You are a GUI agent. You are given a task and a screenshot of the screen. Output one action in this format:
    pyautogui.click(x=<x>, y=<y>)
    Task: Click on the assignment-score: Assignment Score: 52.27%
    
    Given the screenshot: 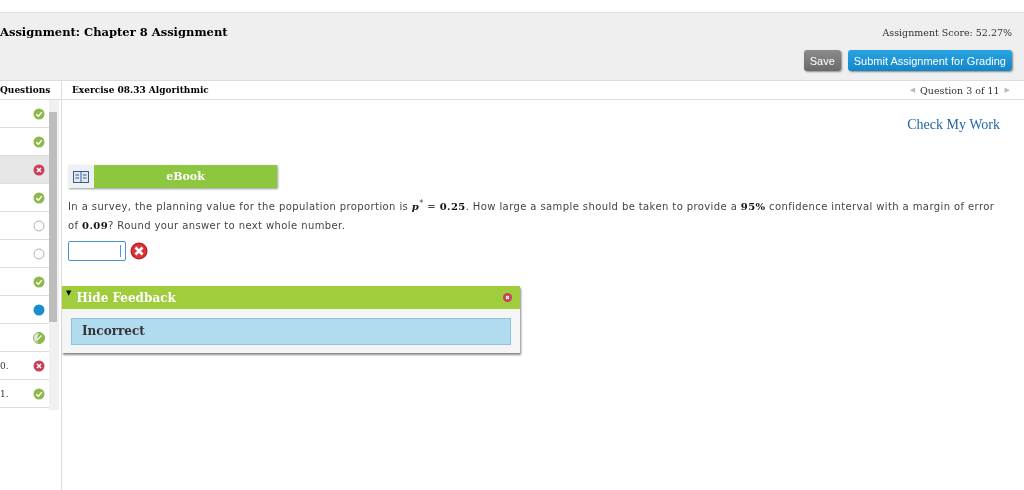 What is the action you would take?
    pyautogui.click(x=947, y=32)
    